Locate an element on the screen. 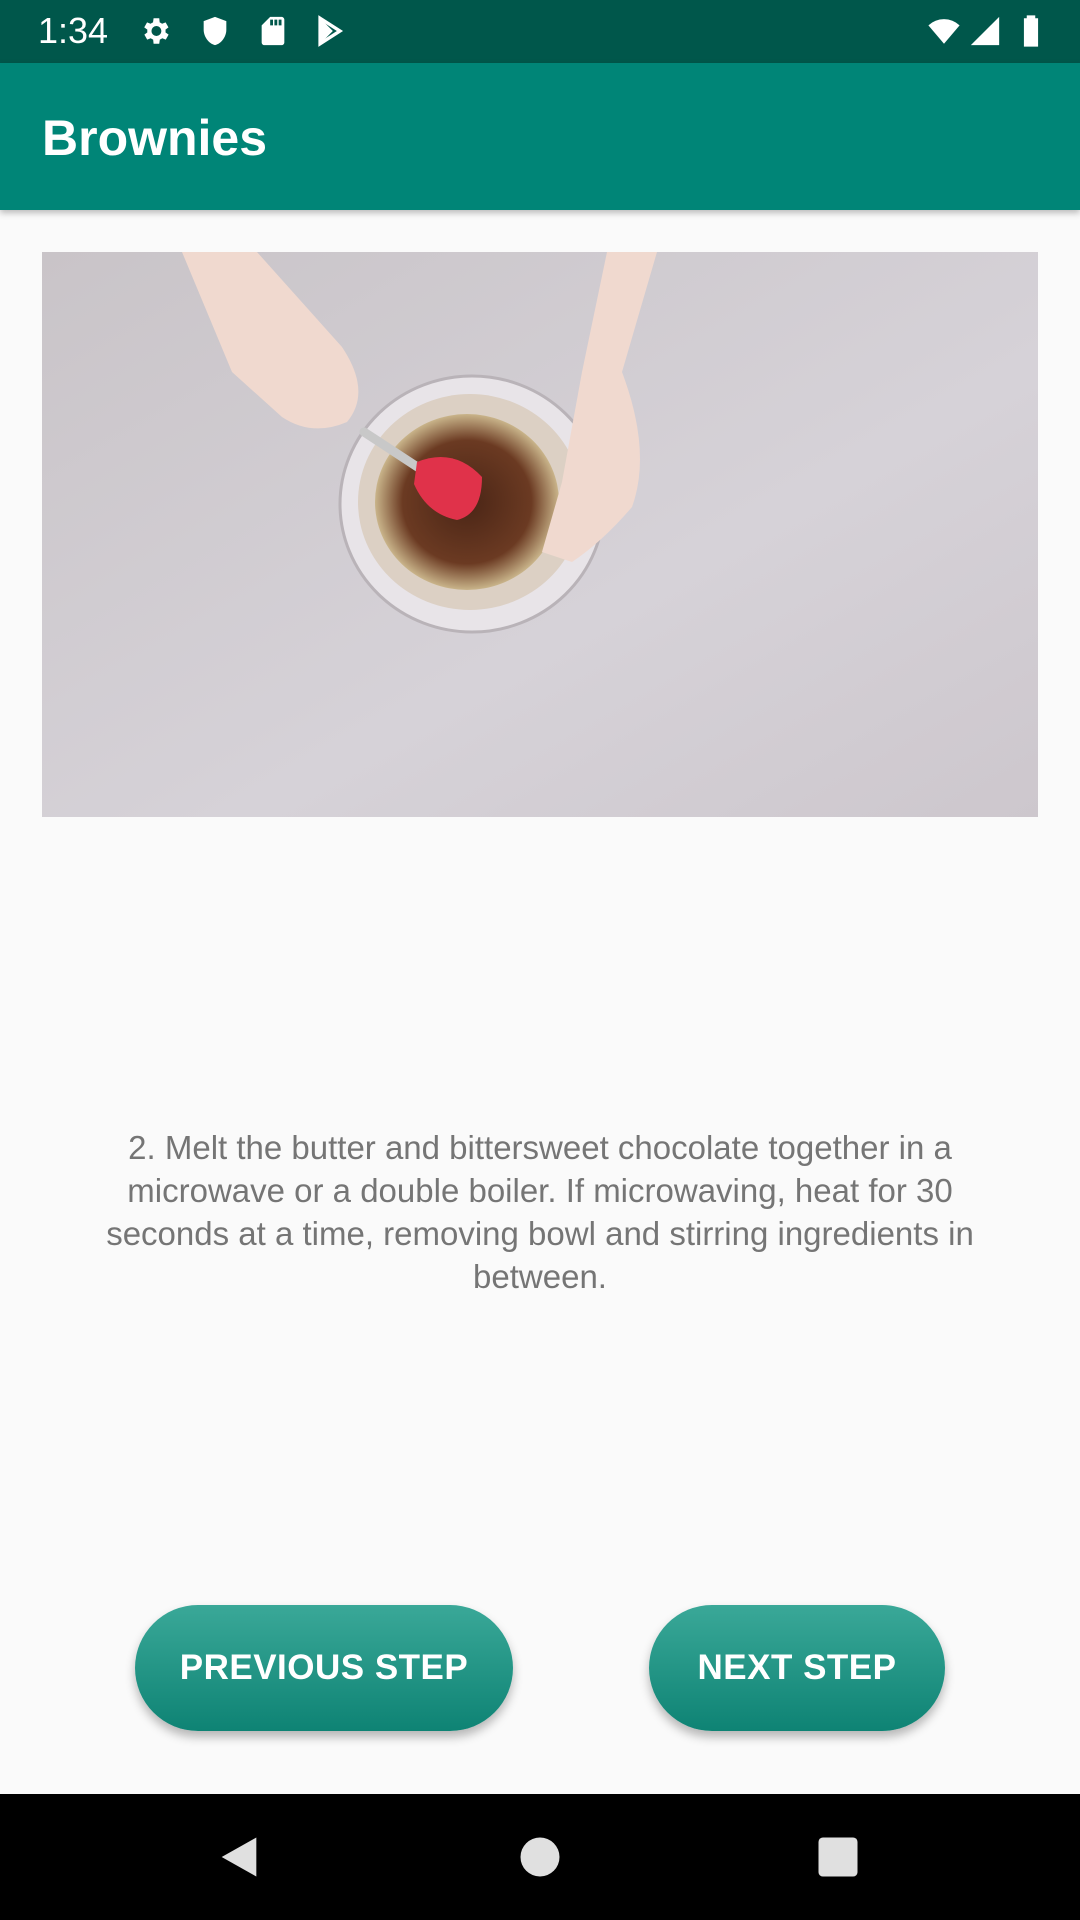  shield-icon is located at coordinates (215, 31).